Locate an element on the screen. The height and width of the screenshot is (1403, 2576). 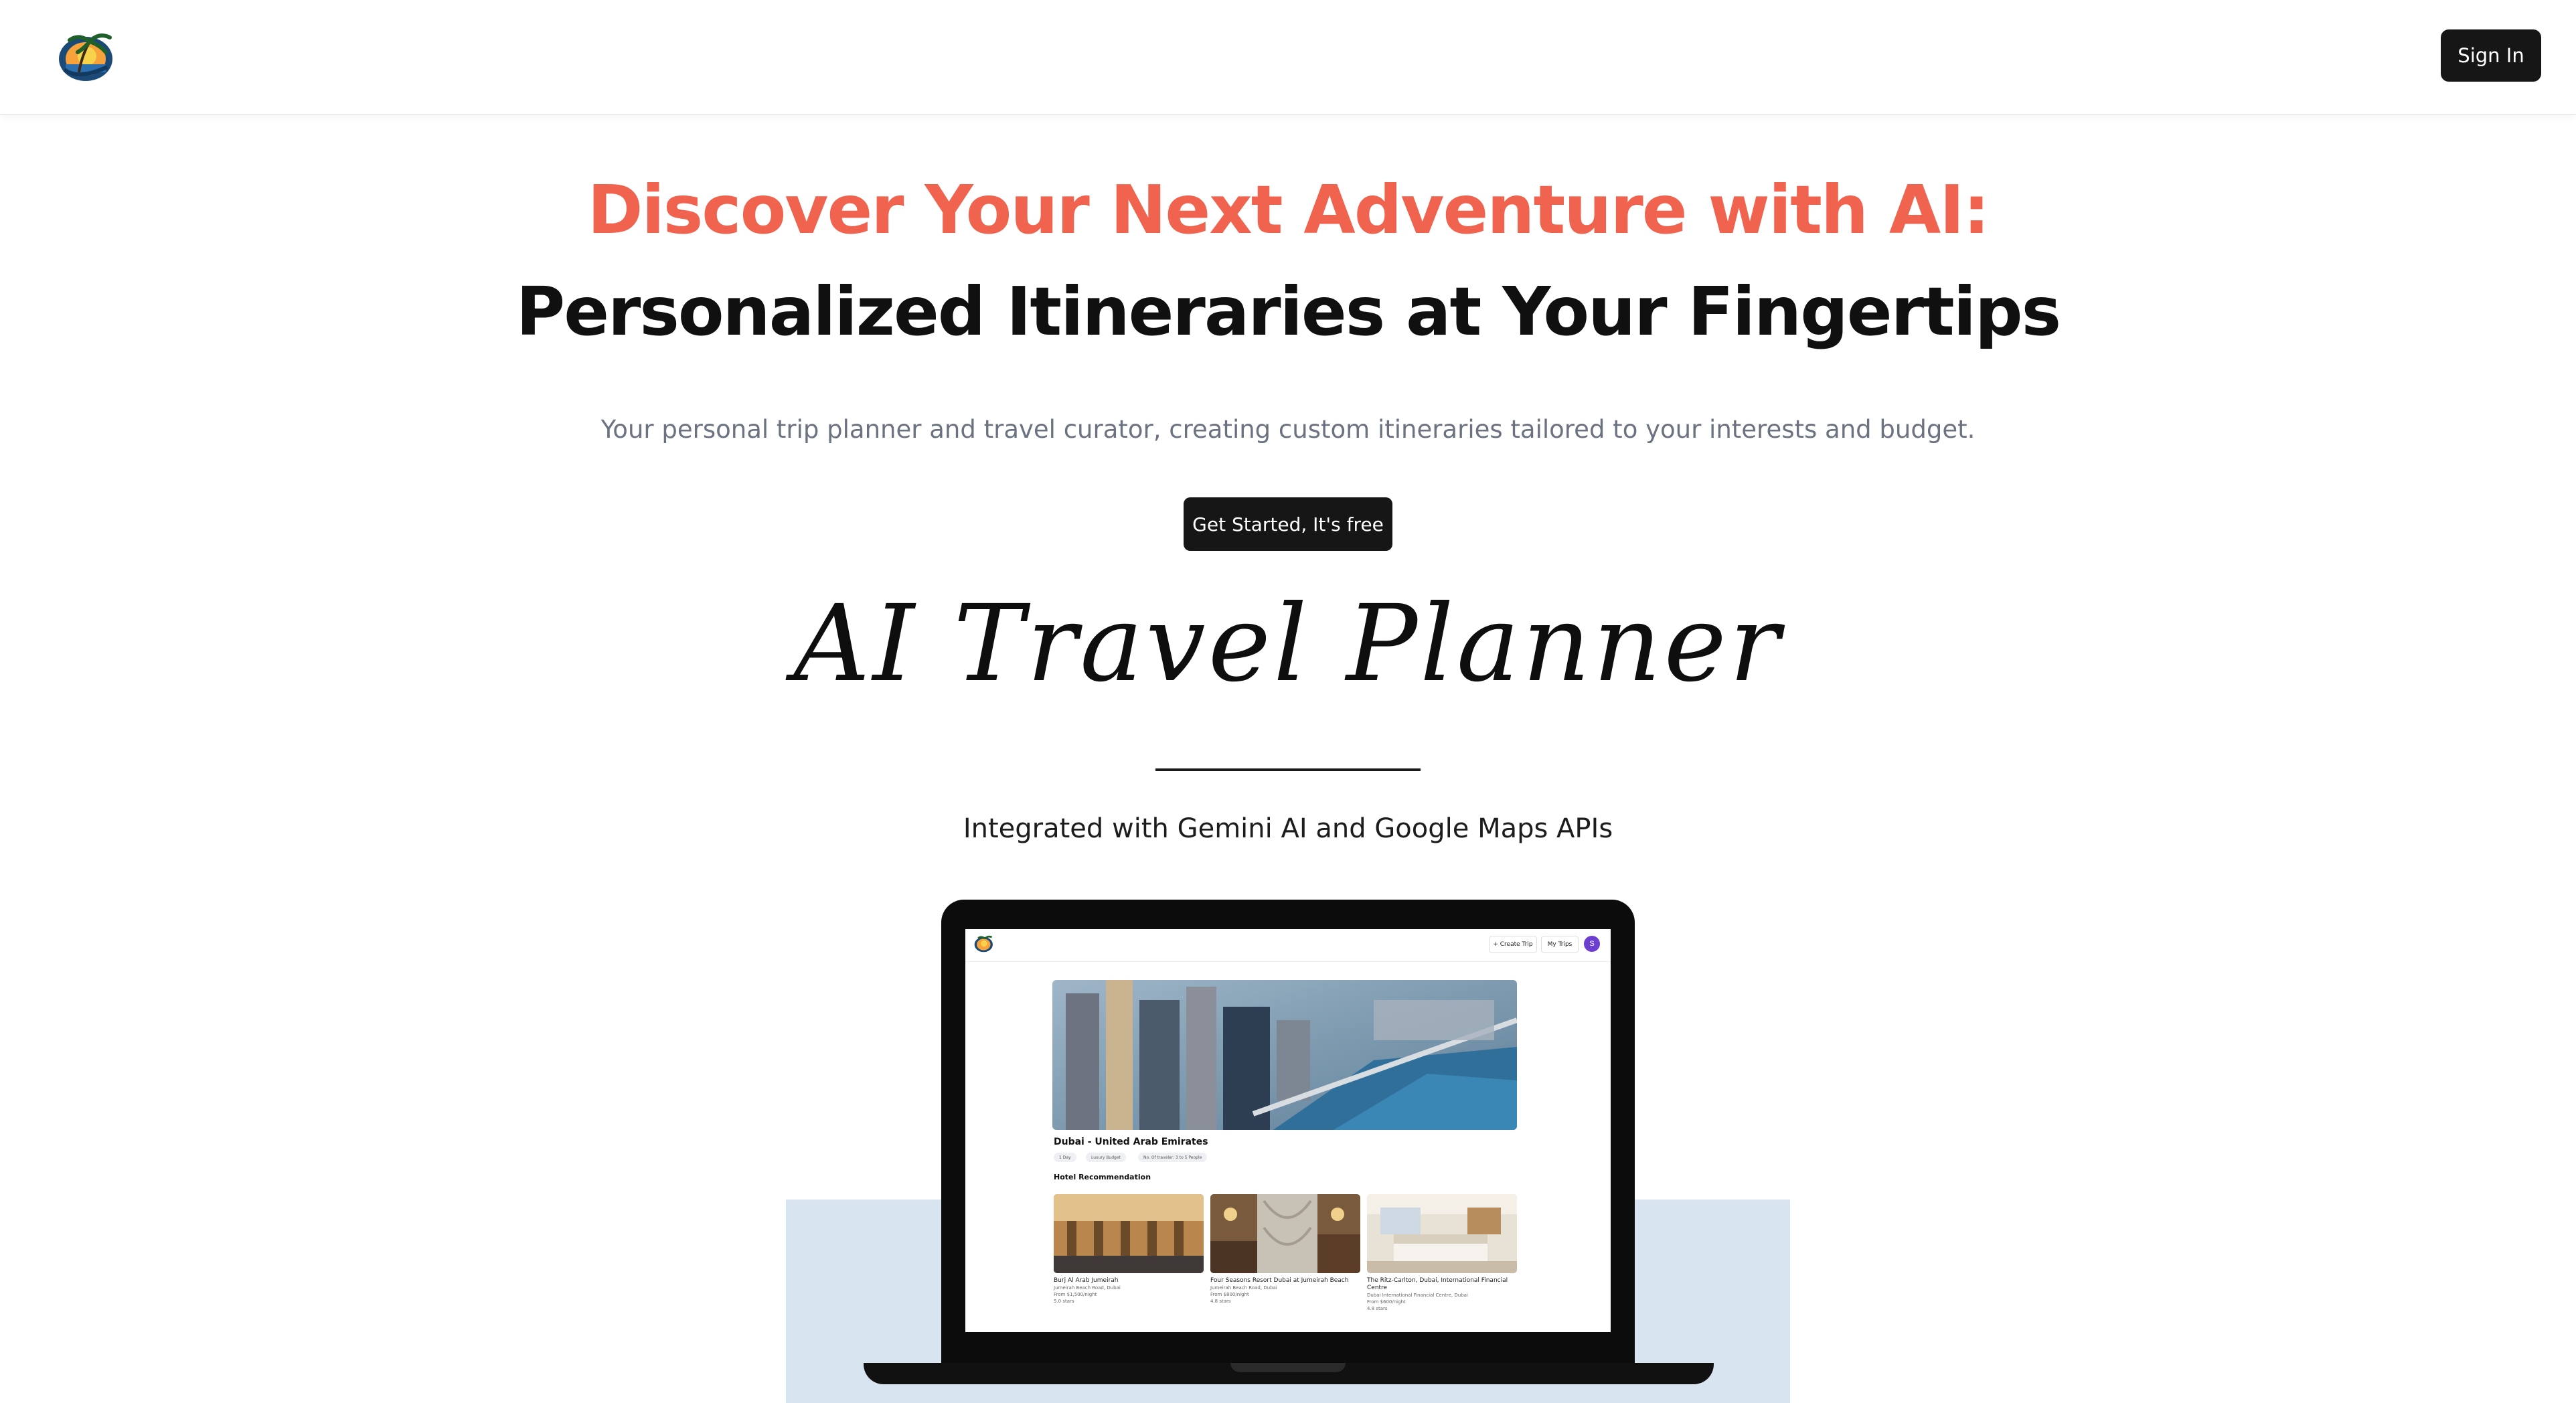
hotel-price: From $800/night is located at coordinates (1230, 1294).